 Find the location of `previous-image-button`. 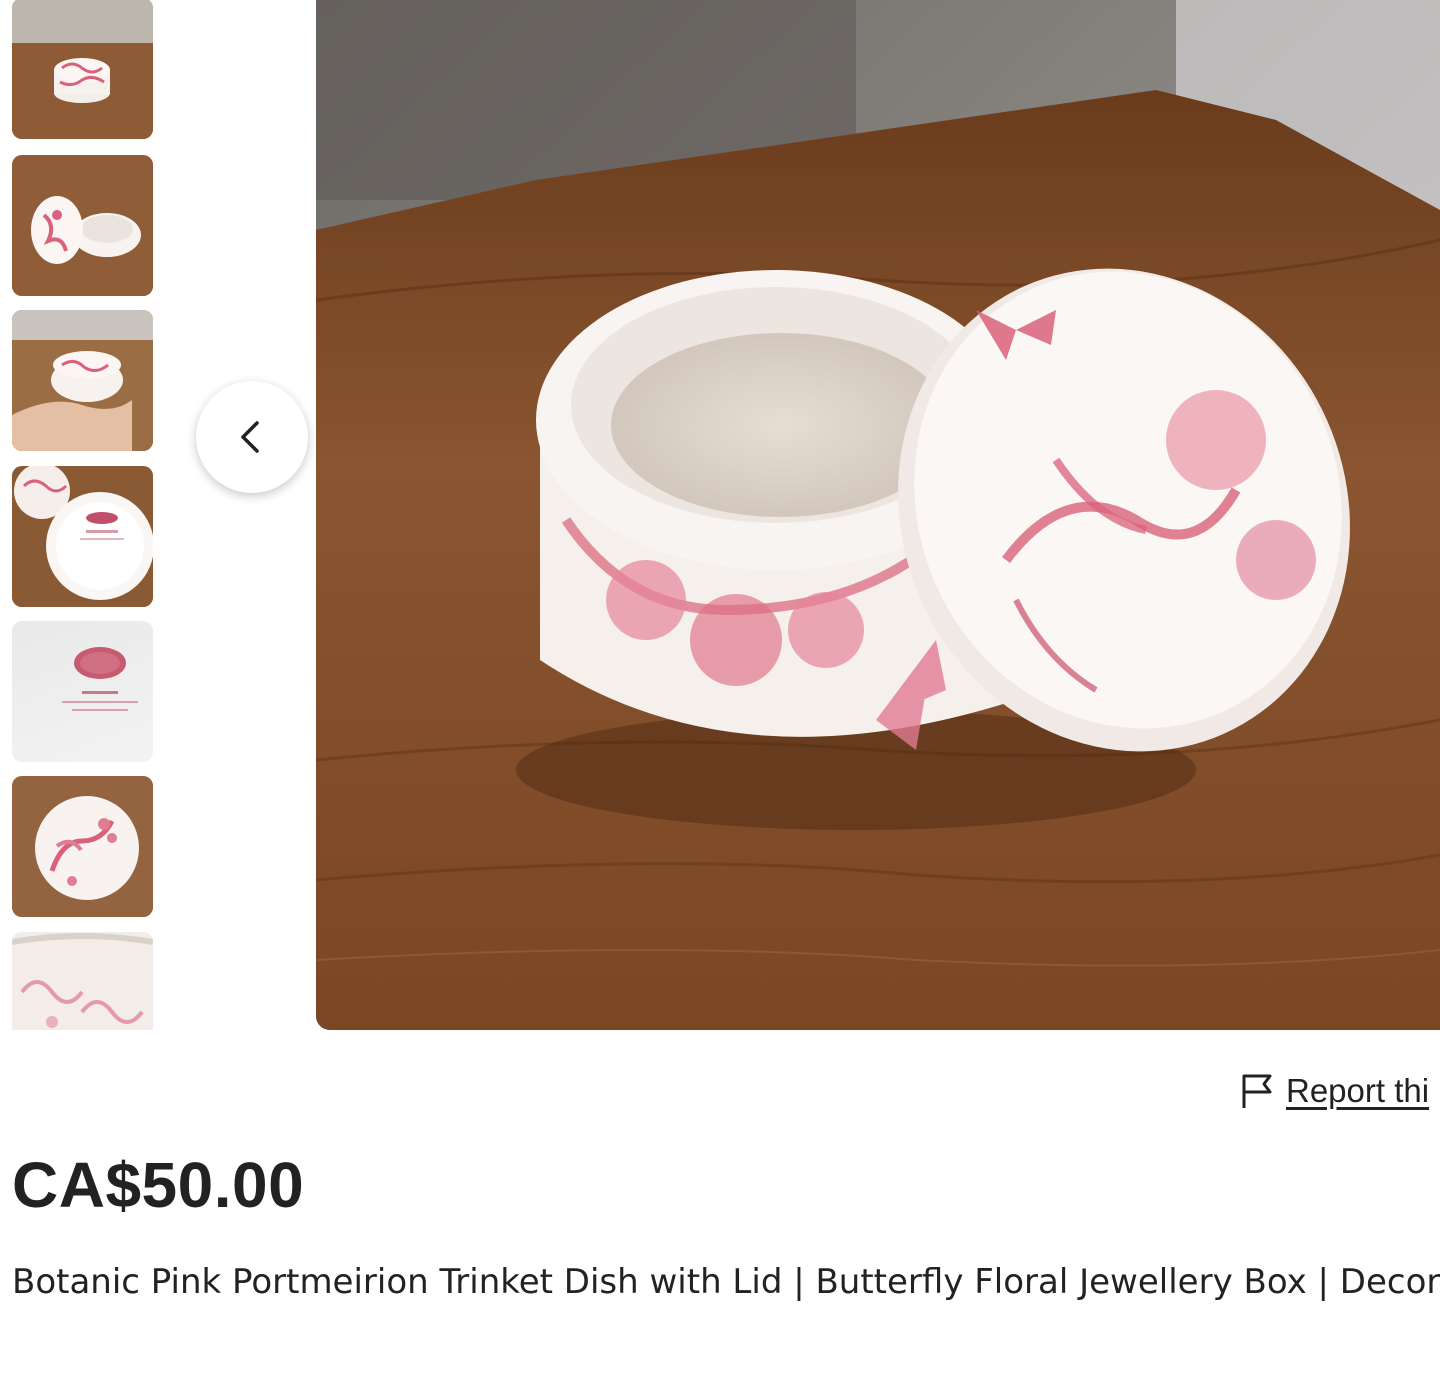

previous-image-button is located at coordinates (252, 437).